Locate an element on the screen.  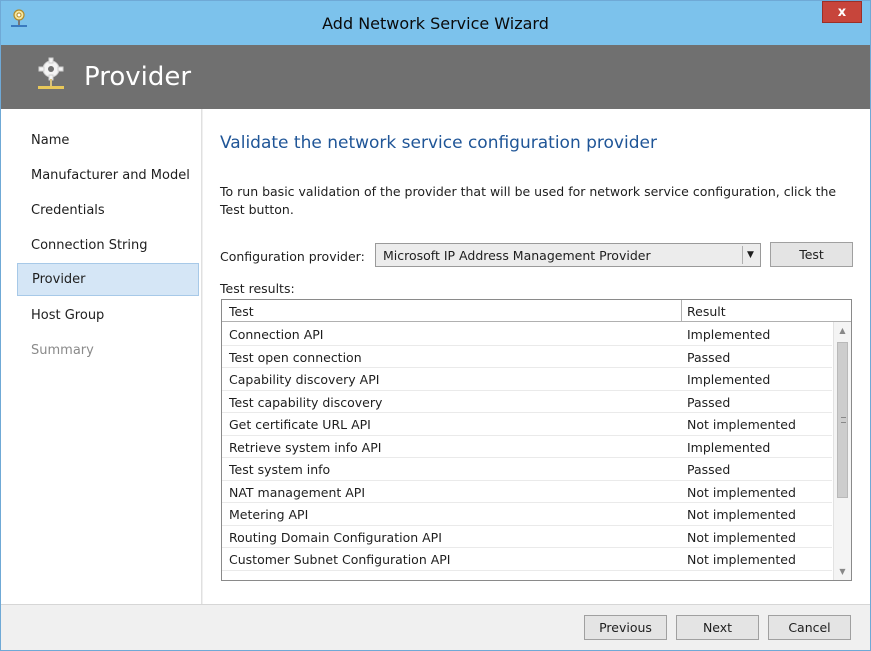
cell-test: Routing Domain Configuration API is located at coordinates (335, 537).